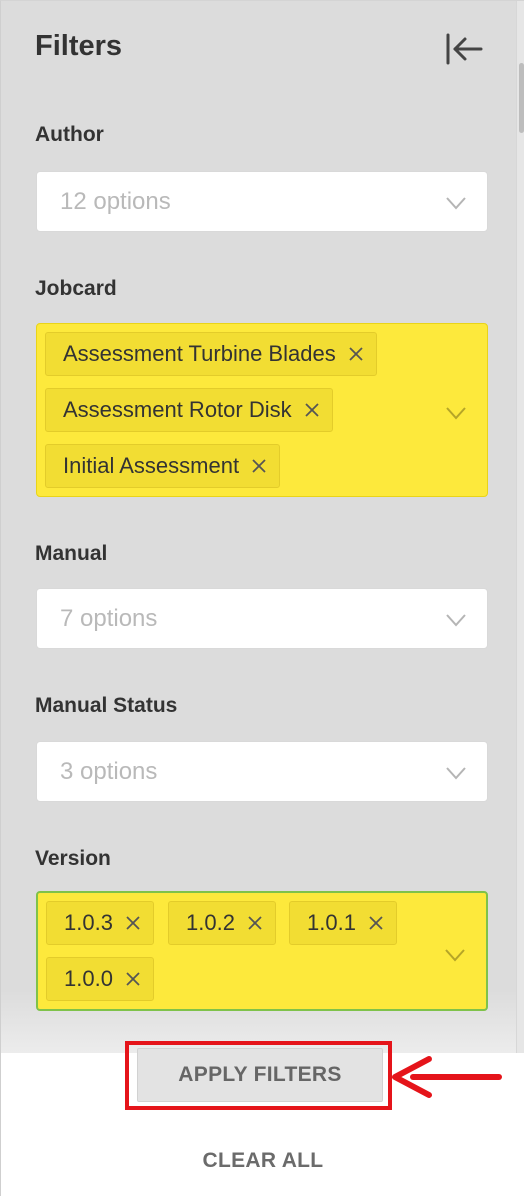 The image size is (524, 1196). I want to click on jobcard-tag-label: Initial Assessment, so click(151, 465).